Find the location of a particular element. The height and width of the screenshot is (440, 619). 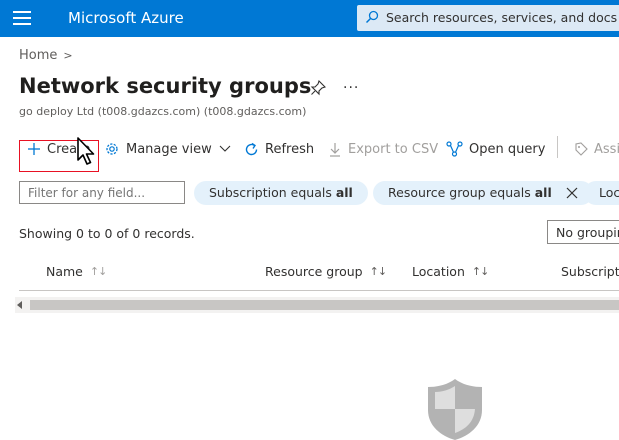

refresh-icon is located at coordinates (251, 148).